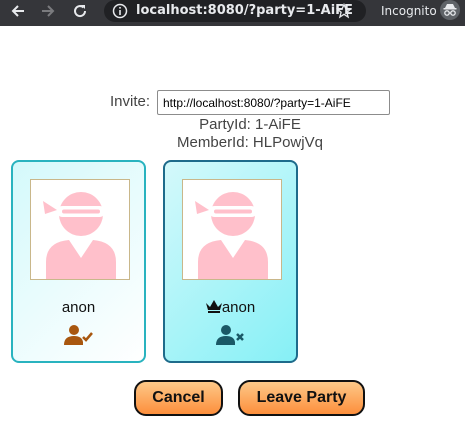 This screenshot has width=465, height=433. Describe the element at coordinates (250, 124) in the screenshot. I see `party-id-text: PartyId: 1-AiFE` at that location.